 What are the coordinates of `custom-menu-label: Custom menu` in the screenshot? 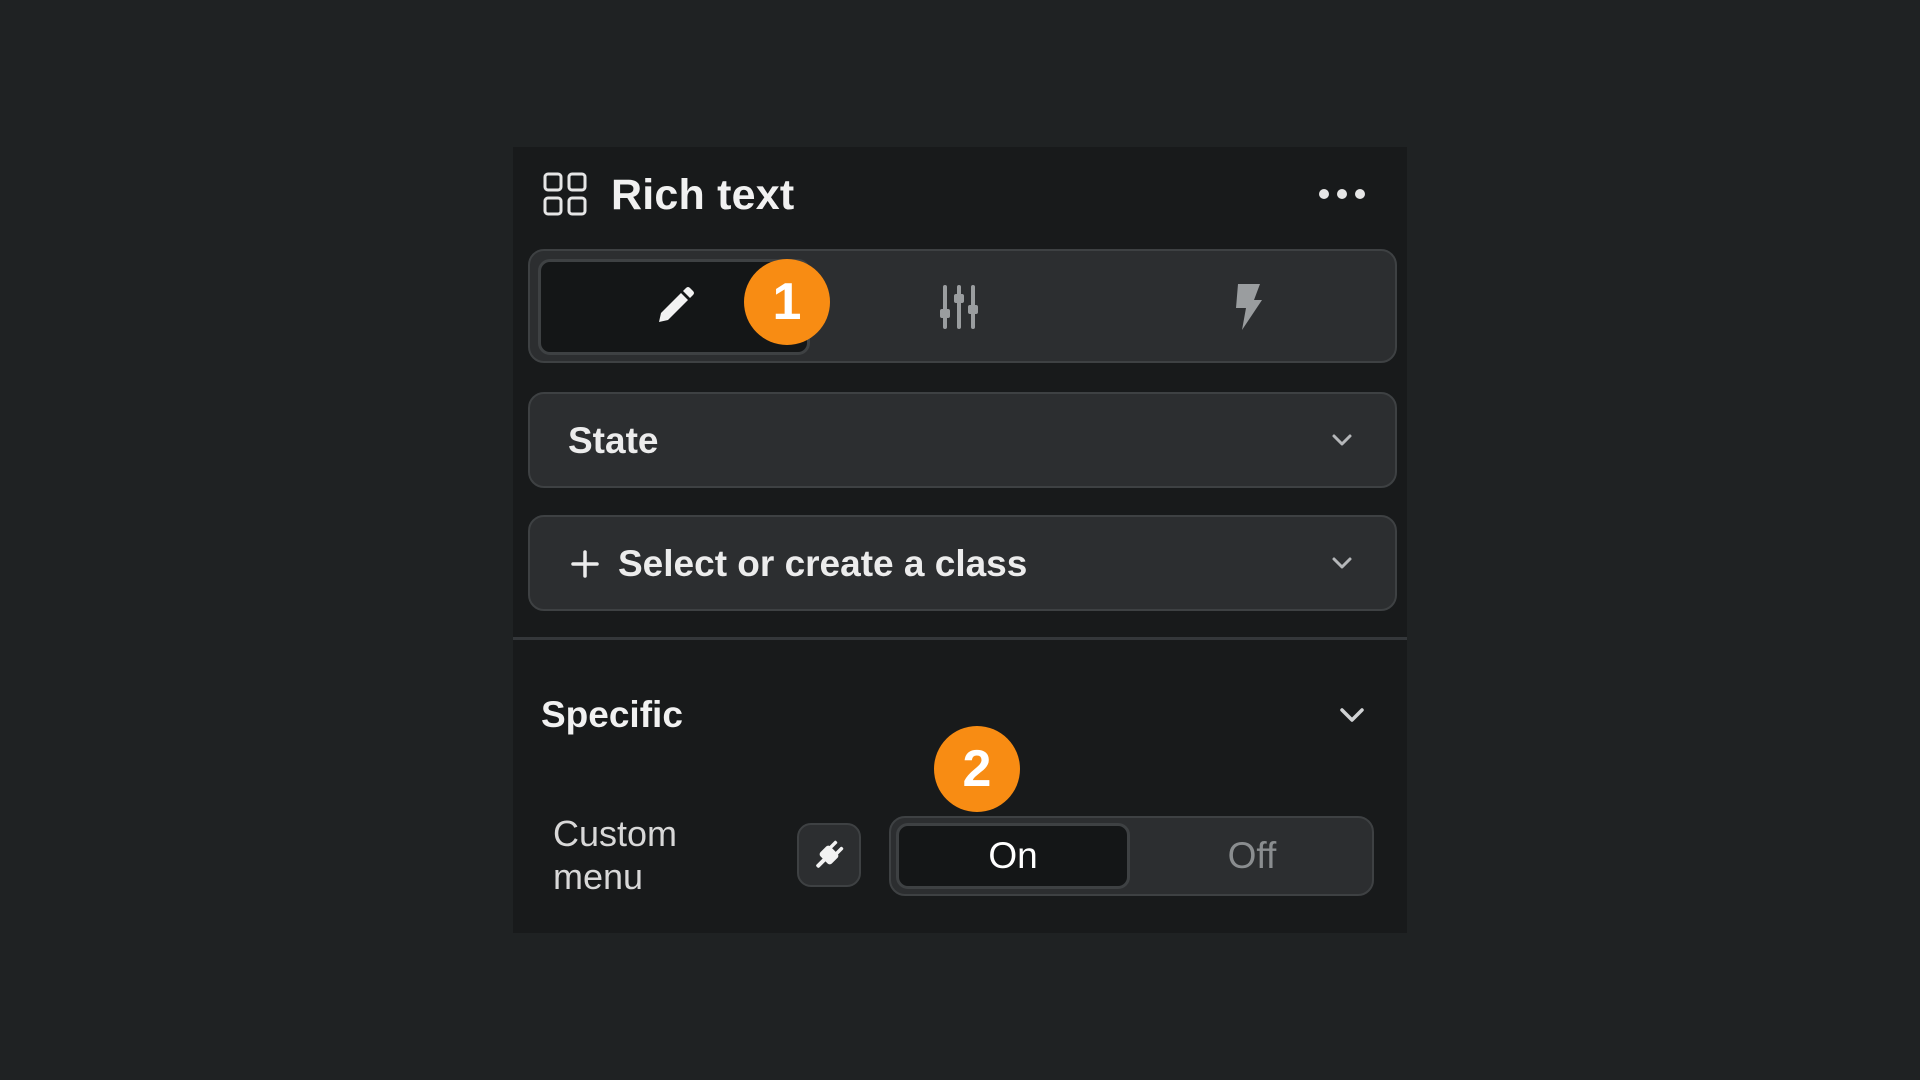 It's located at (615, 855).